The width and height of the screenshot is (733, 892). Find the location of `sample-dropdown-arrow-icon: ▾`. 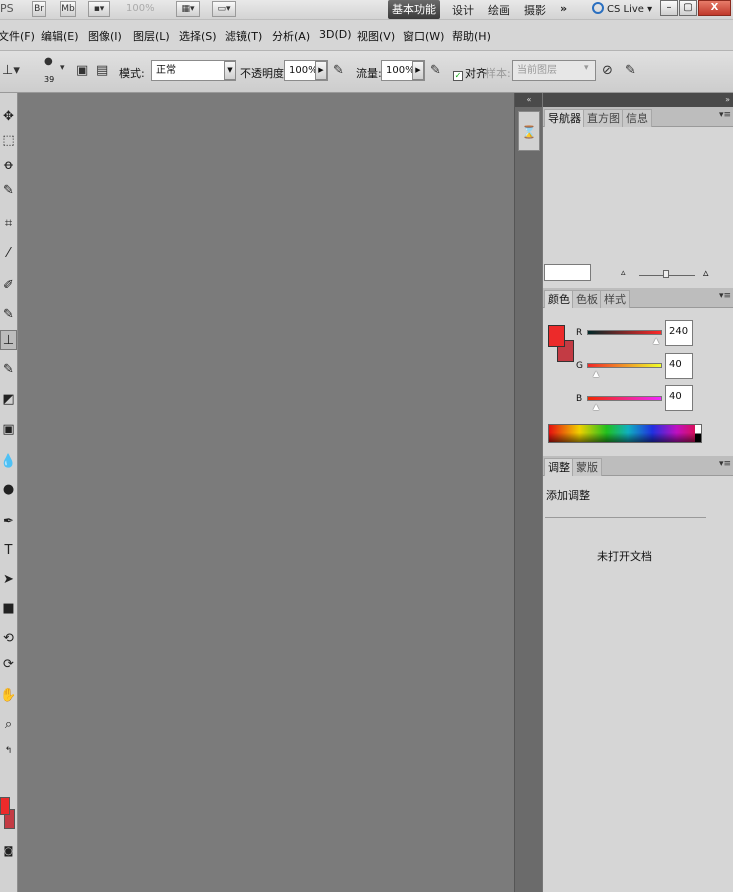

sample-dropdown-arrow-icon: ▾ is located at coordinates (586, 68).